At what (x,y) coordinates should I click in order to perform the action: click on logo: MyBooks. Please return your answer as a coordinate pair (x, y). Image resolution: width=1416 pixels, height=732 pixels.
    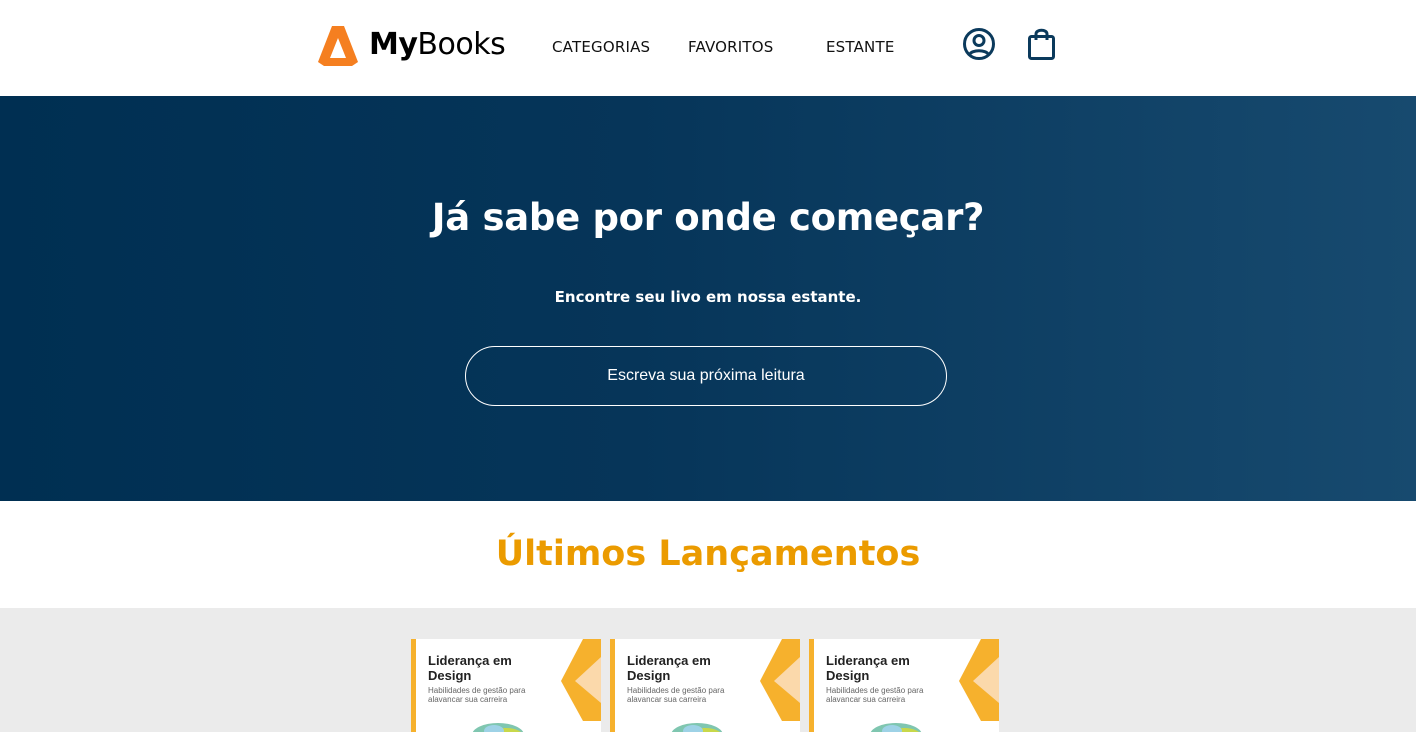
    Looking at the image, I should click on (412, 45).